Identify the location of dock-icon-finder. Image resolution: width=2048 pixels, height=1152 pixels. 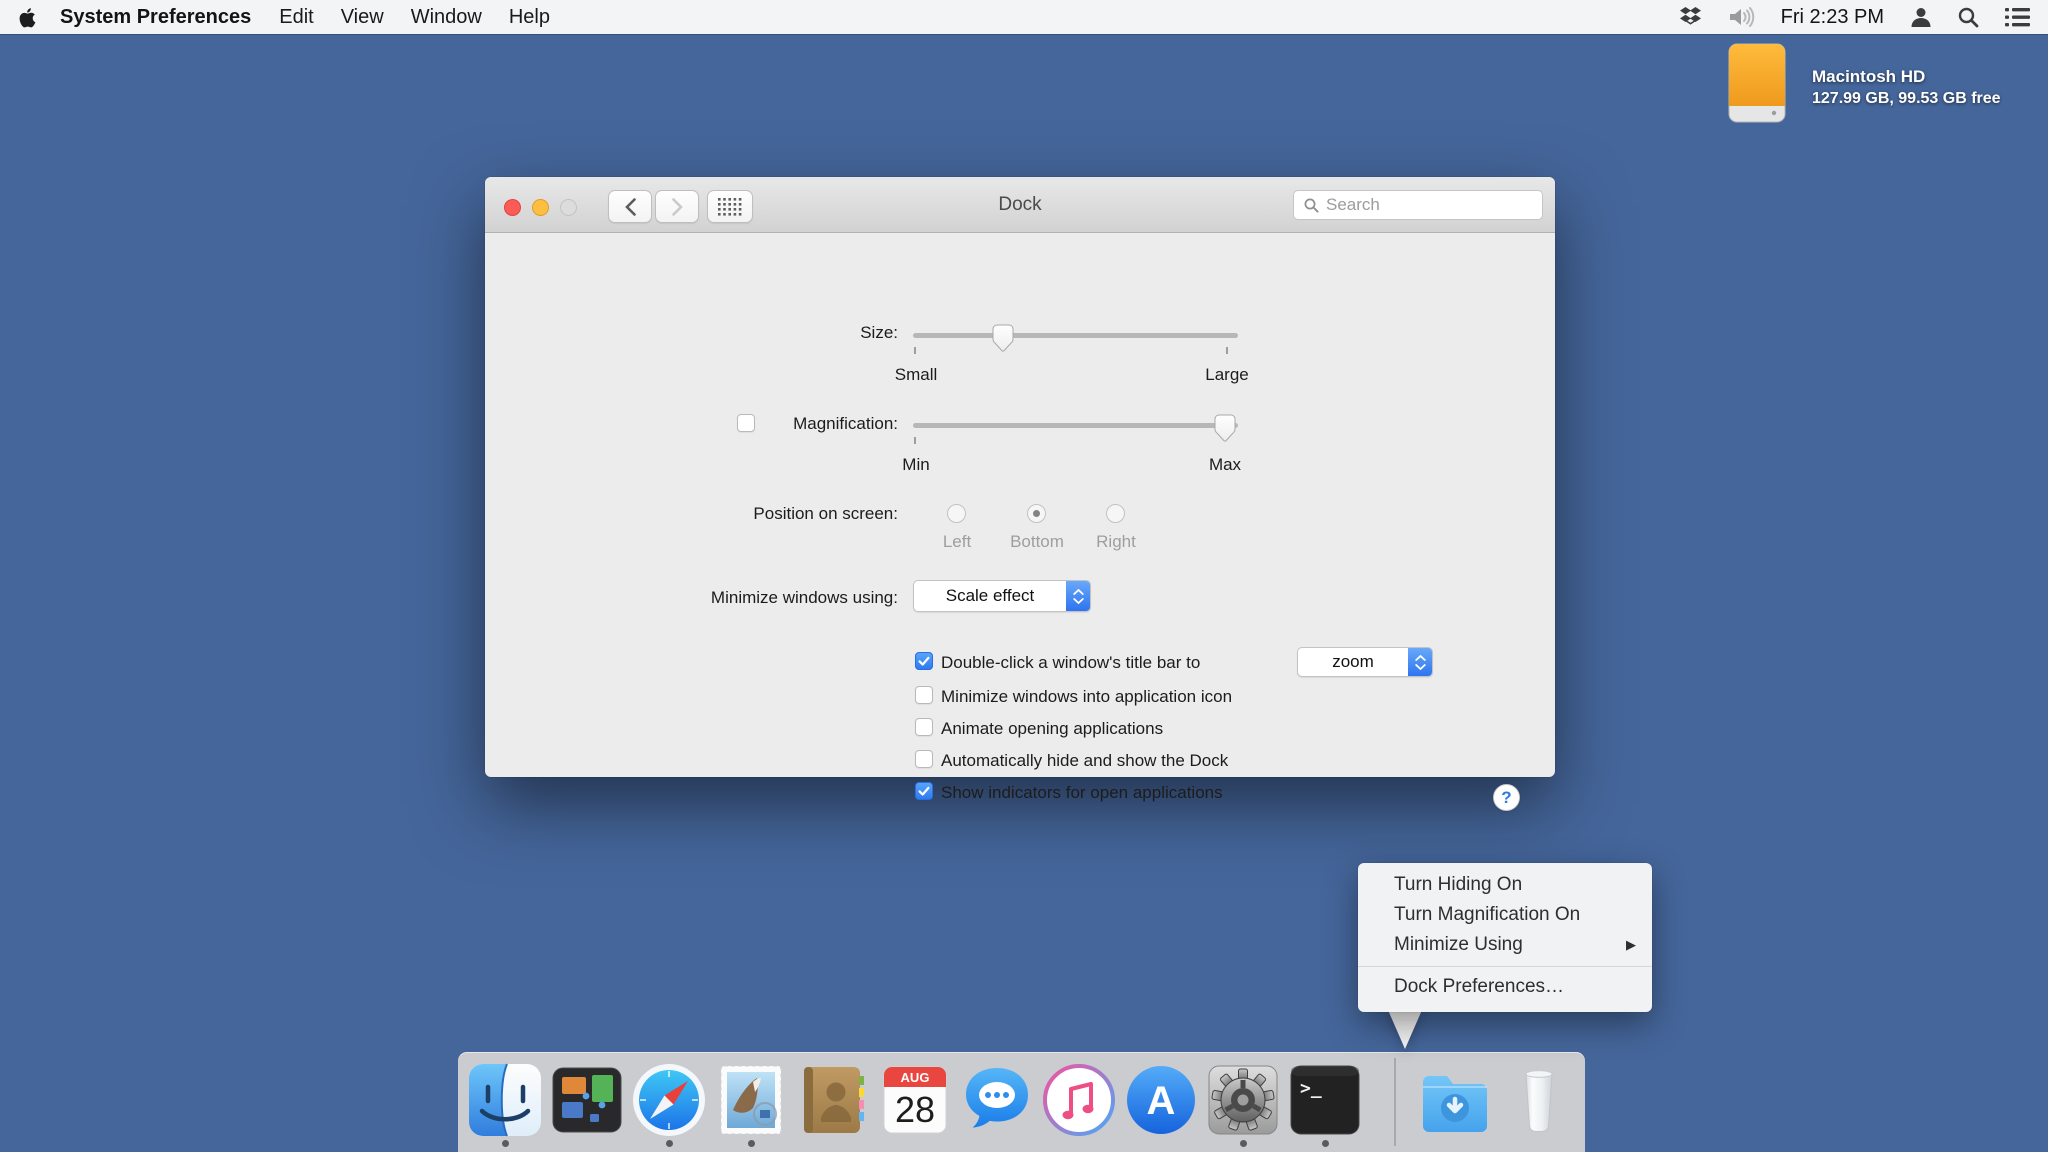
(505, 1100).